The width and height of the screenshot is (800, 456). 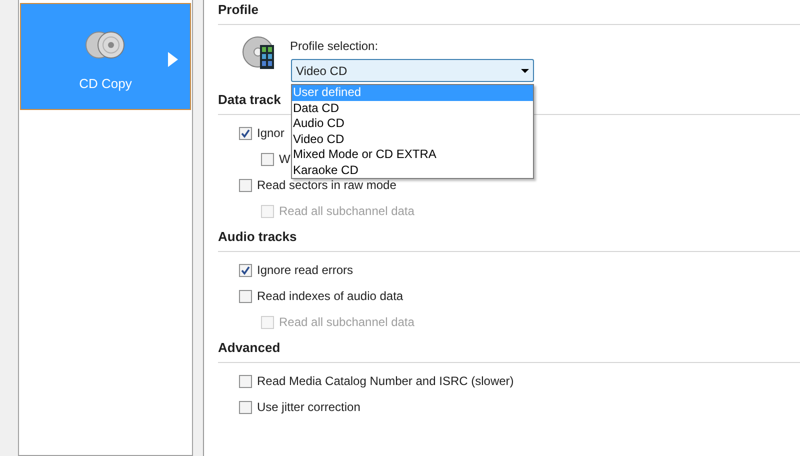 What do you see at coordinates (270, 133) in the screenshot?
I see `checkbox-label: Ignor` at bounding box center [270, 133].